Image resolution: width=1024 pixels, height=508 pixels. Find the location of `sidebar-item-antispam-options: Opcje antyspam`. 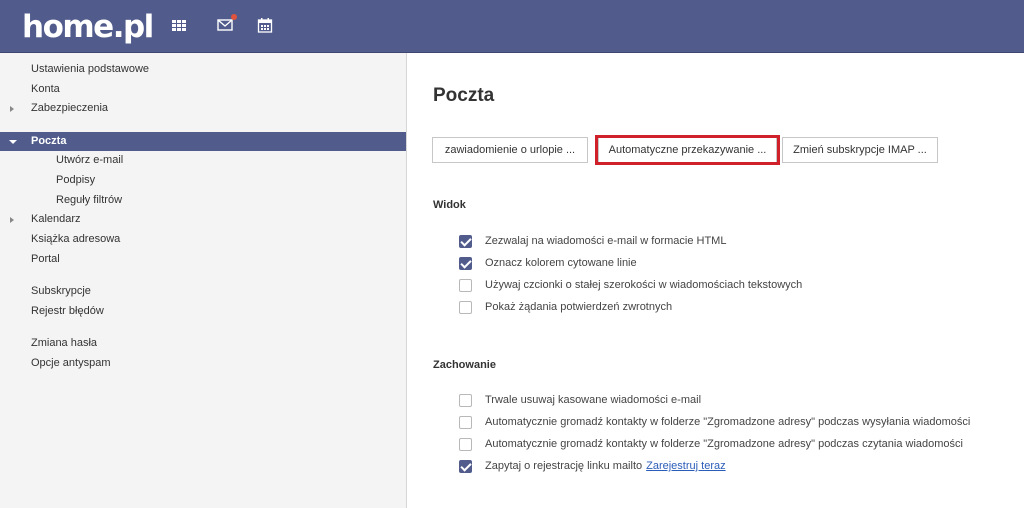

sidebar-item-antispam-options: Opcje antyspam is located at coordinates (203, 363).